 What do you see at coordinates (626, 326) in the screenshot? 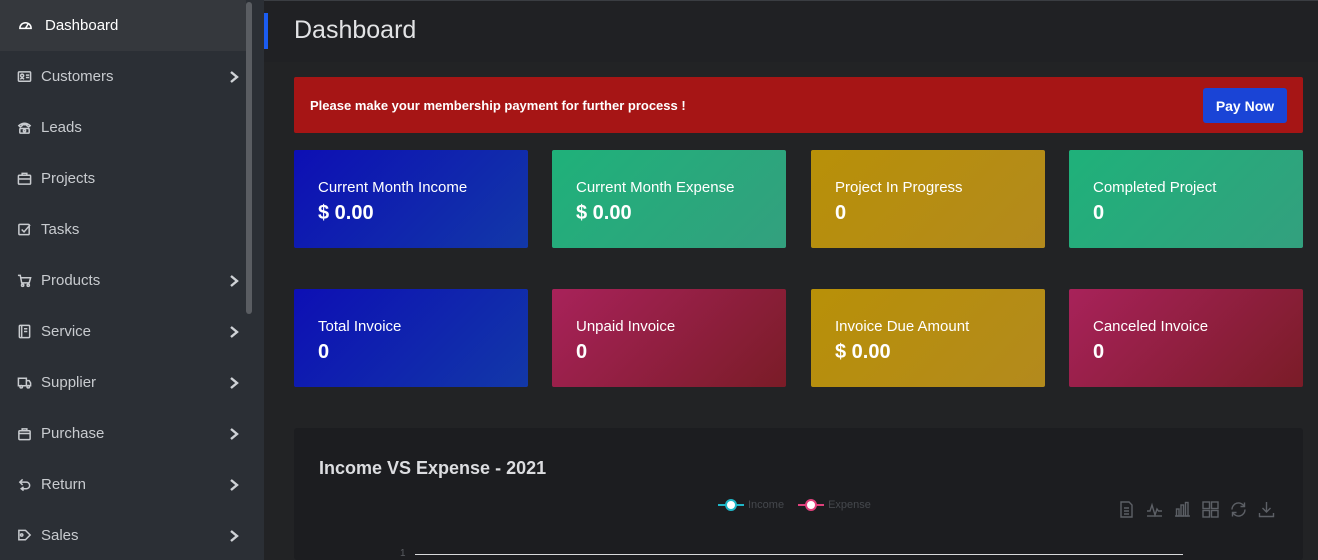
I see `stat-label: Unpaid Invoice` at bounding box center [626, 326].